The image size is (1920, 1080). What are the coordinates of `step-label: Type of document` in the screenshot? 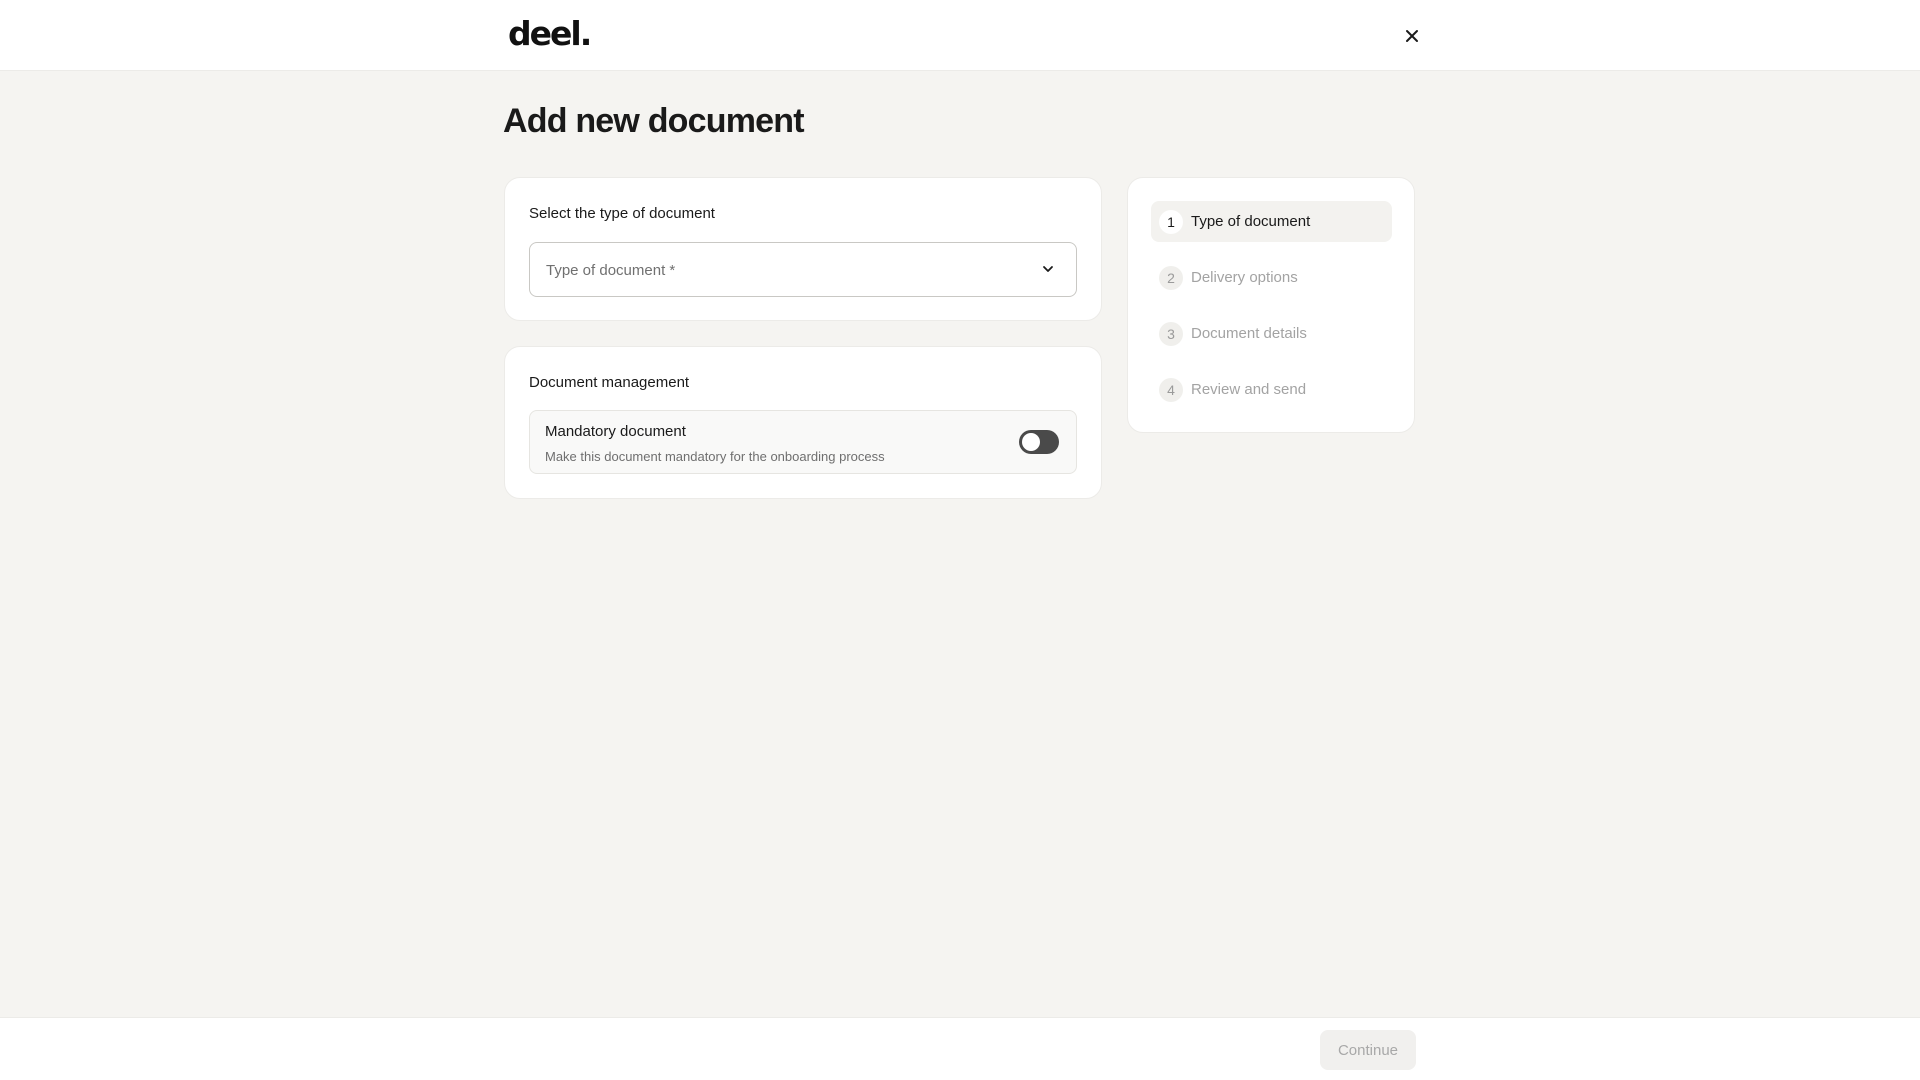 It's located at (1251, 221).